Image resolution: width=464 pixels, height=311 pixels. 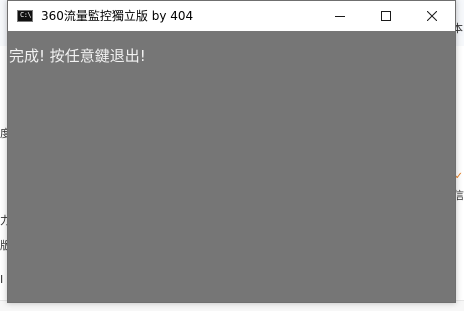 I want to click on close-button, so click(x=432, y=16).